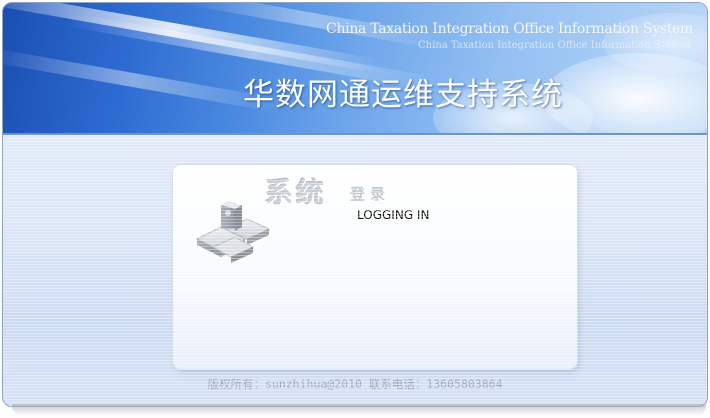 The width and height of the screenshot is (710, 418). What do you see at coordinates (403, 95) in the screenshot?
I see `system-title: 华数网通运维支持系统` at bounding box center [403, 95].